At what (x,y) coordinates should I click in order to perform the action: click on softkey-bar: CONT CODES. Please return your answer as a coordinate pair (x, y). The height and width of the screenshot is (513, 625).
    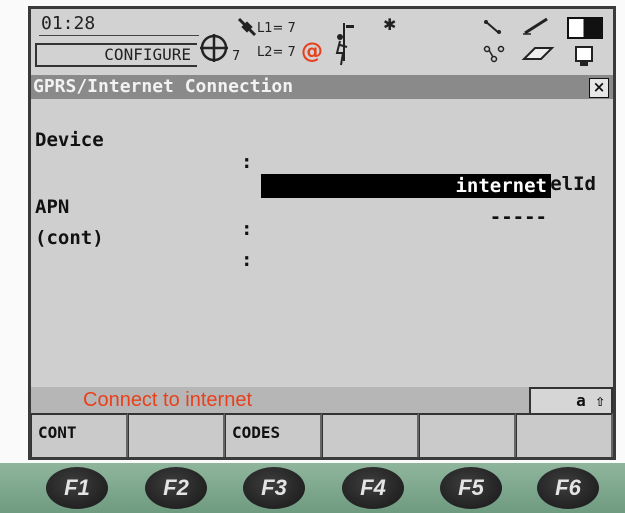
    Looking at the image, I should click on (322, 435).